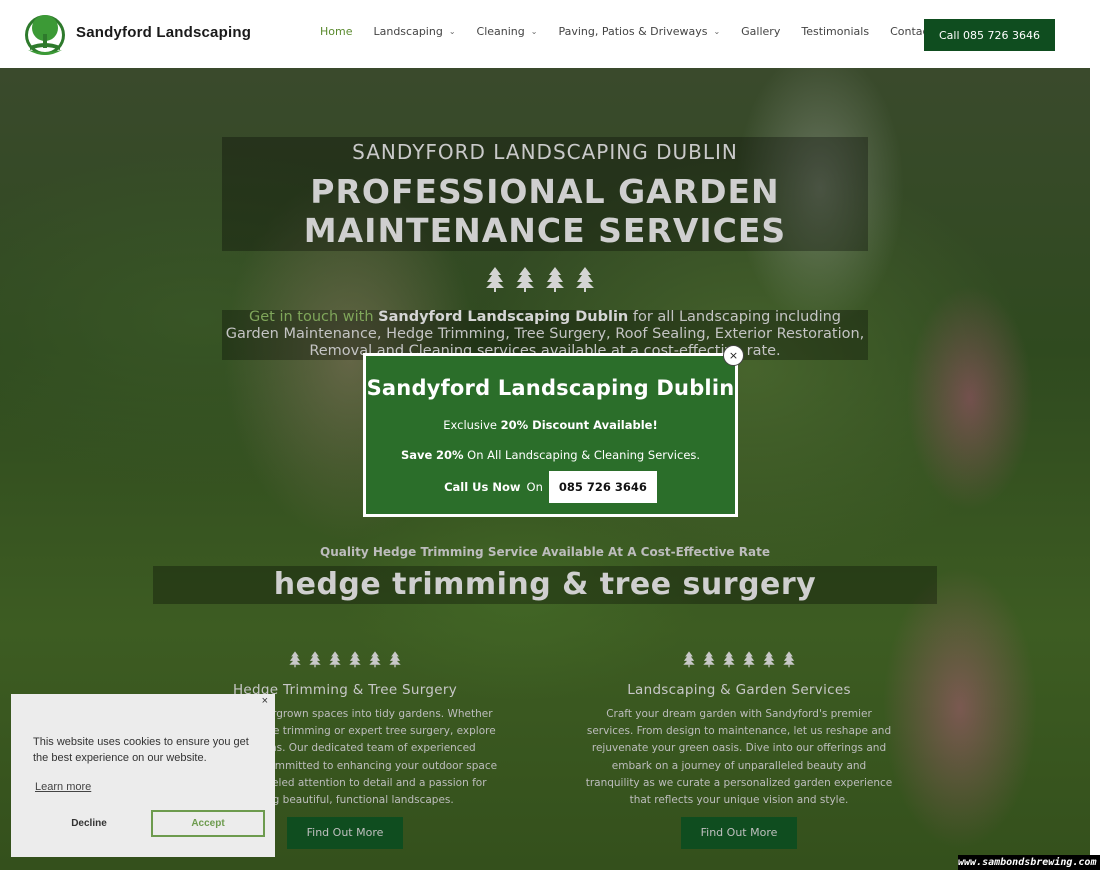 The width and height of the screenshot is (1100, 870). I want to click on learn-more-link: Learn more, so click(63, 787).